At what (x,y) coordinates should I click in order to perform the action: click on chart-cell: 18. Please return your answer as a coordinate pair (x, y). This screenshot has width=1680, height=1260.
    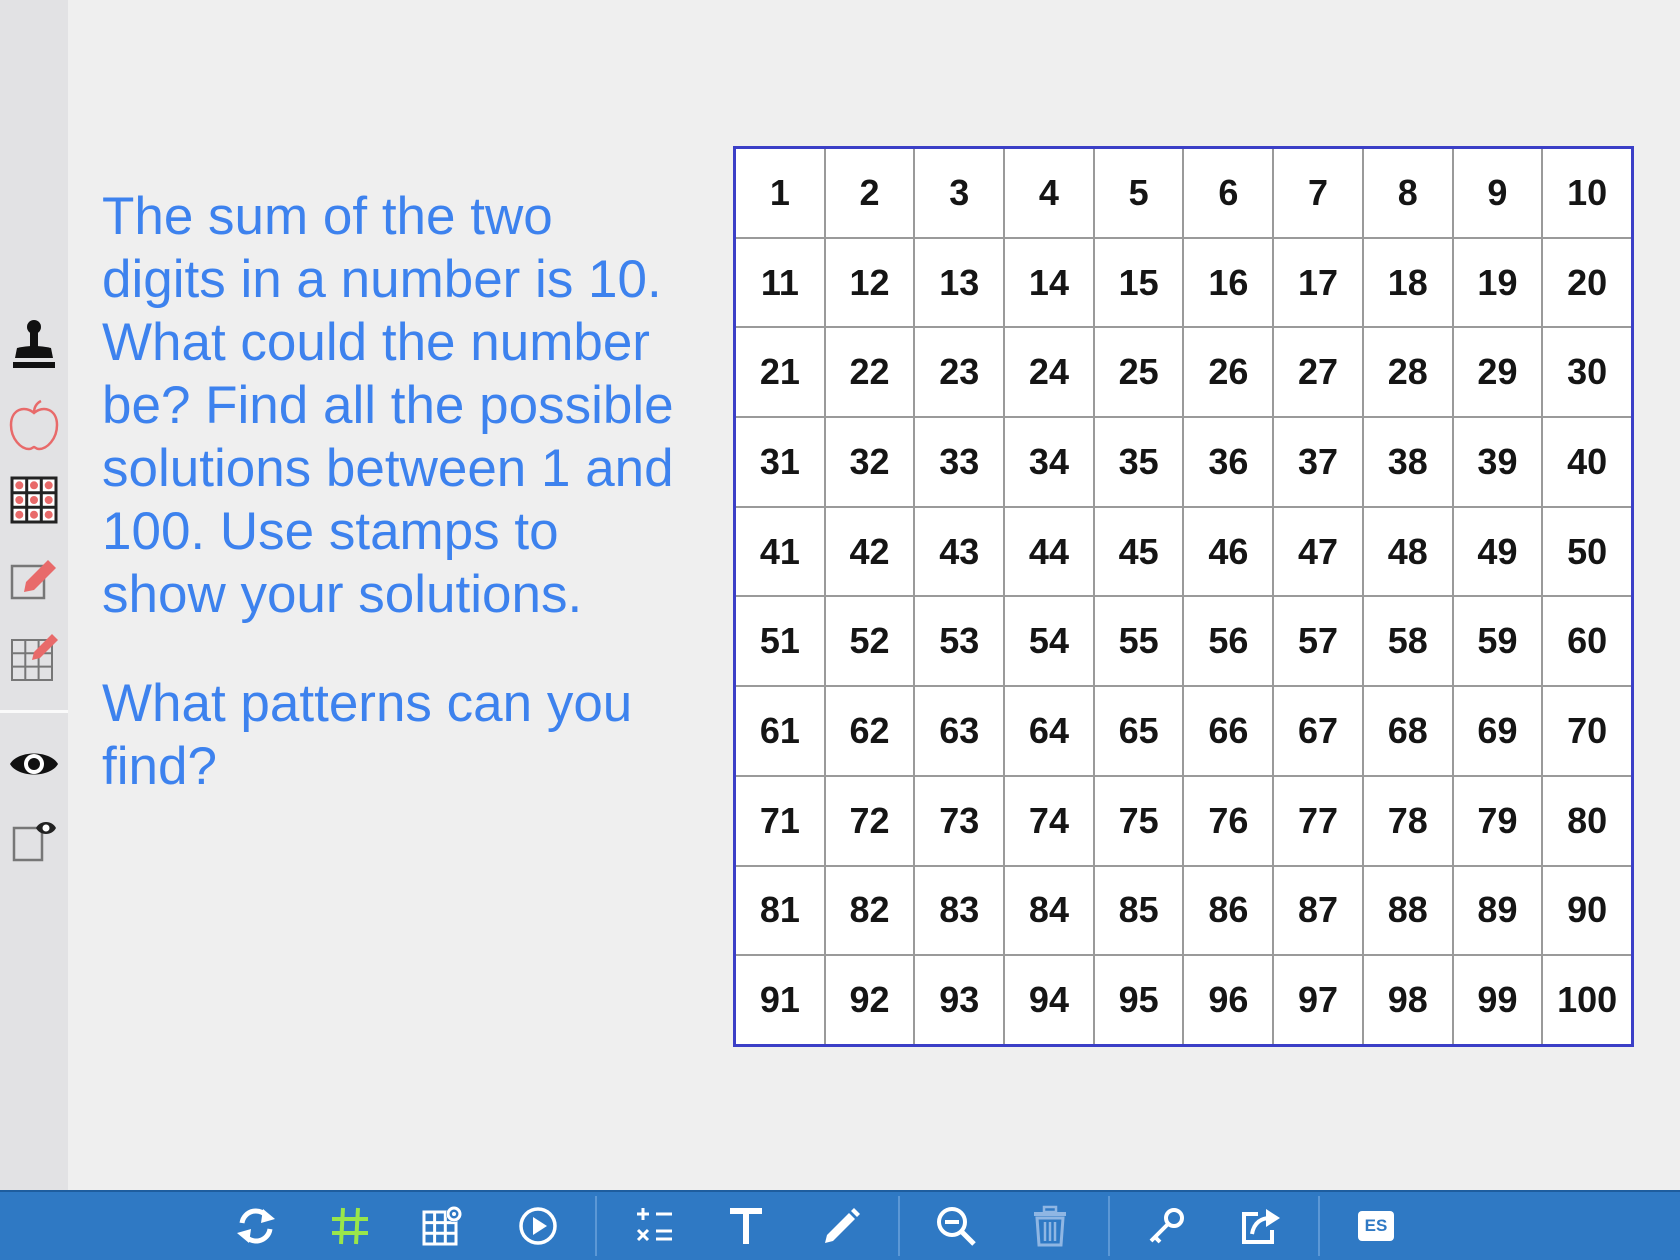
    Looking at the image, I should click on (1407, 282).